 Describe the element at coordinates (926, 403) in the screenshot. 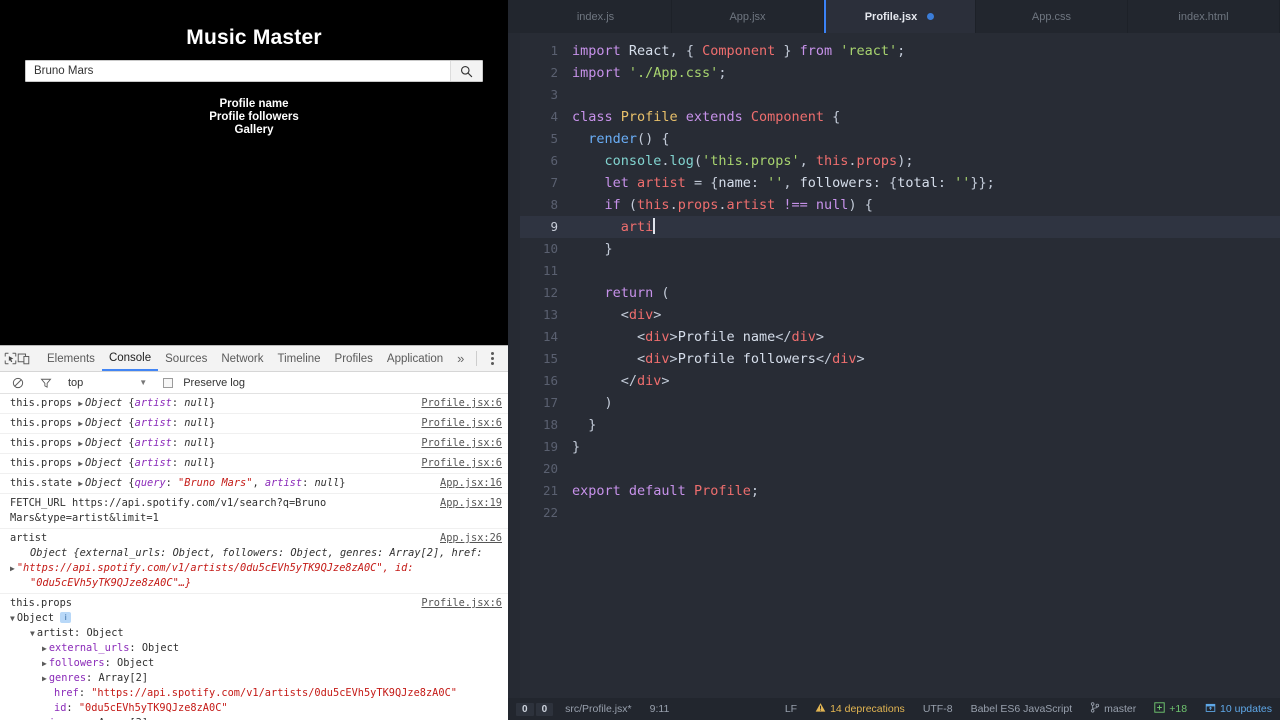

I see `line-content: )` at that location.